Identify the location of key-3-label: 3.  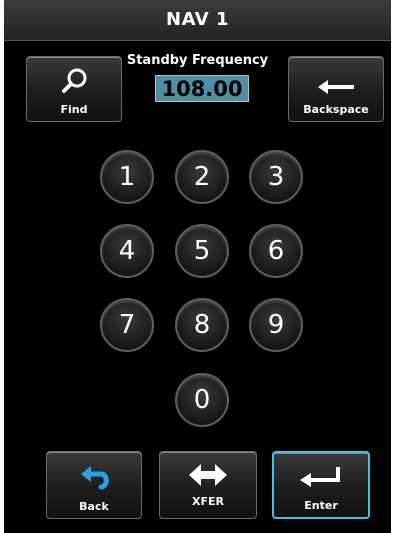
(276, 177).